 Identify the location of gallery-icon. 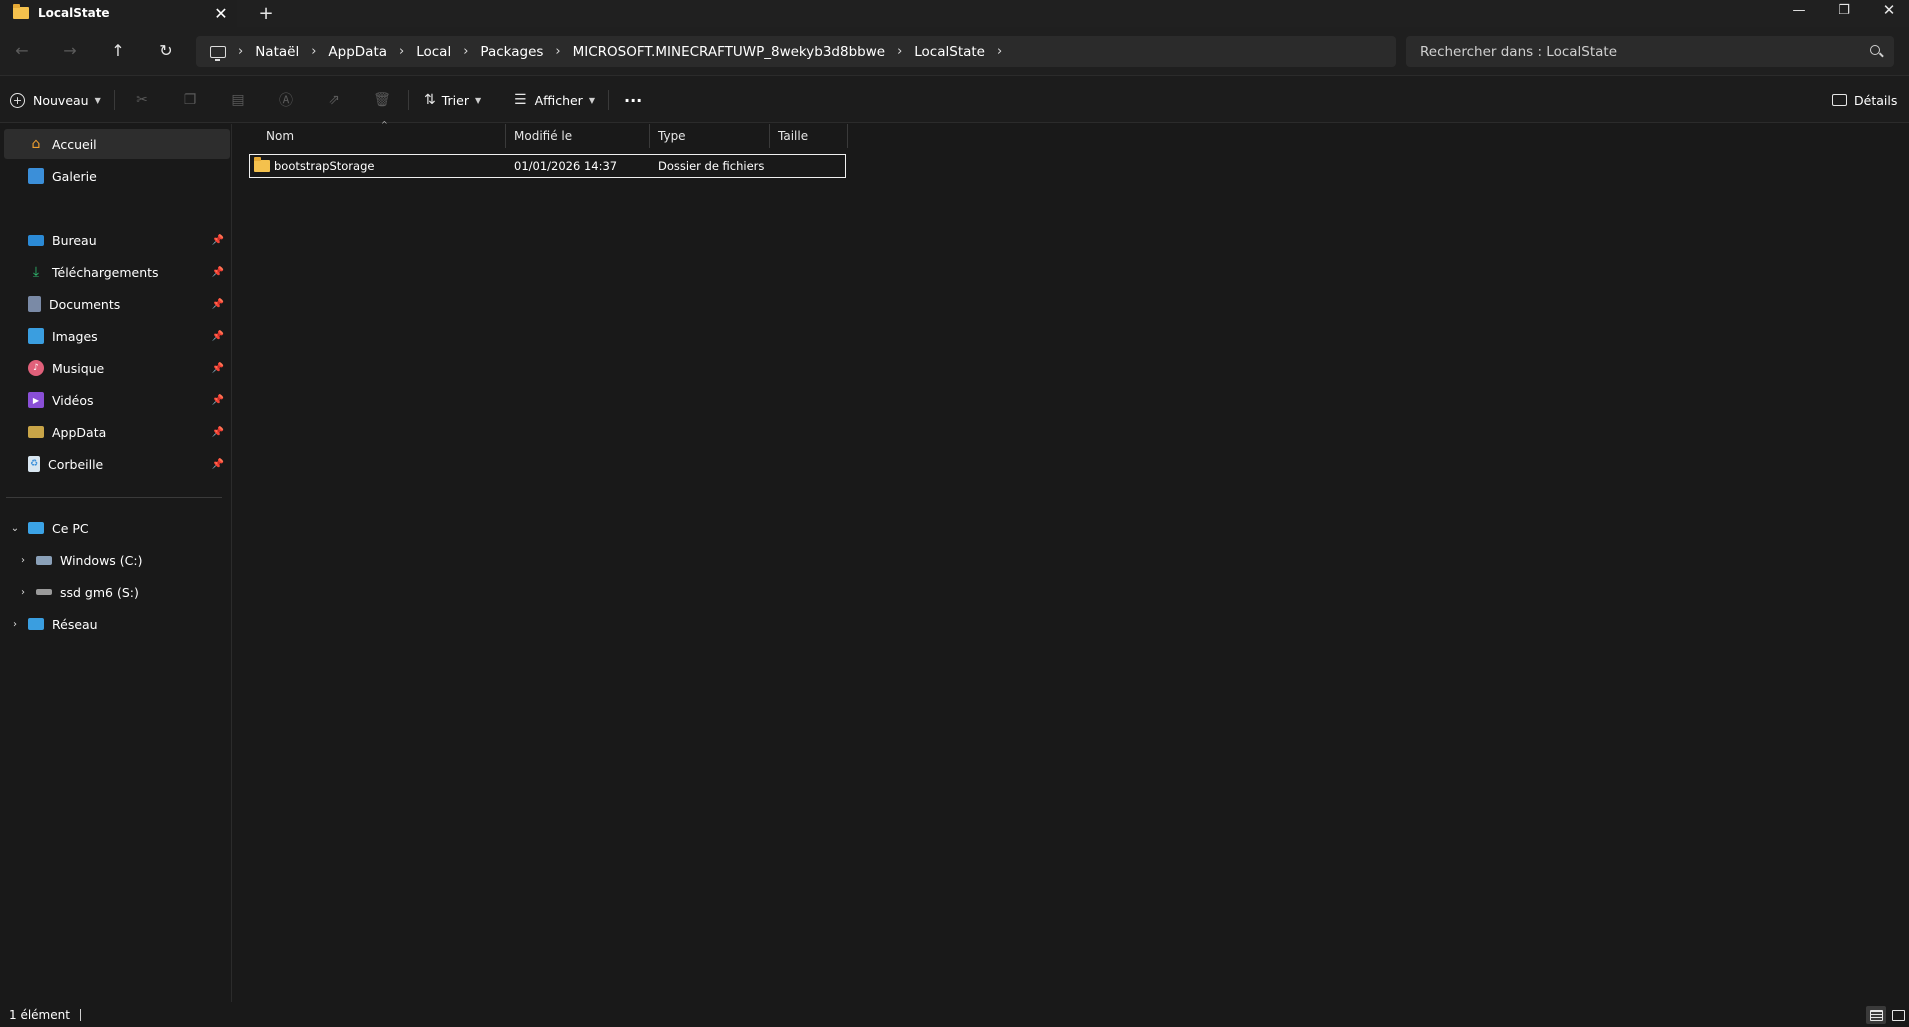
(36, 176).